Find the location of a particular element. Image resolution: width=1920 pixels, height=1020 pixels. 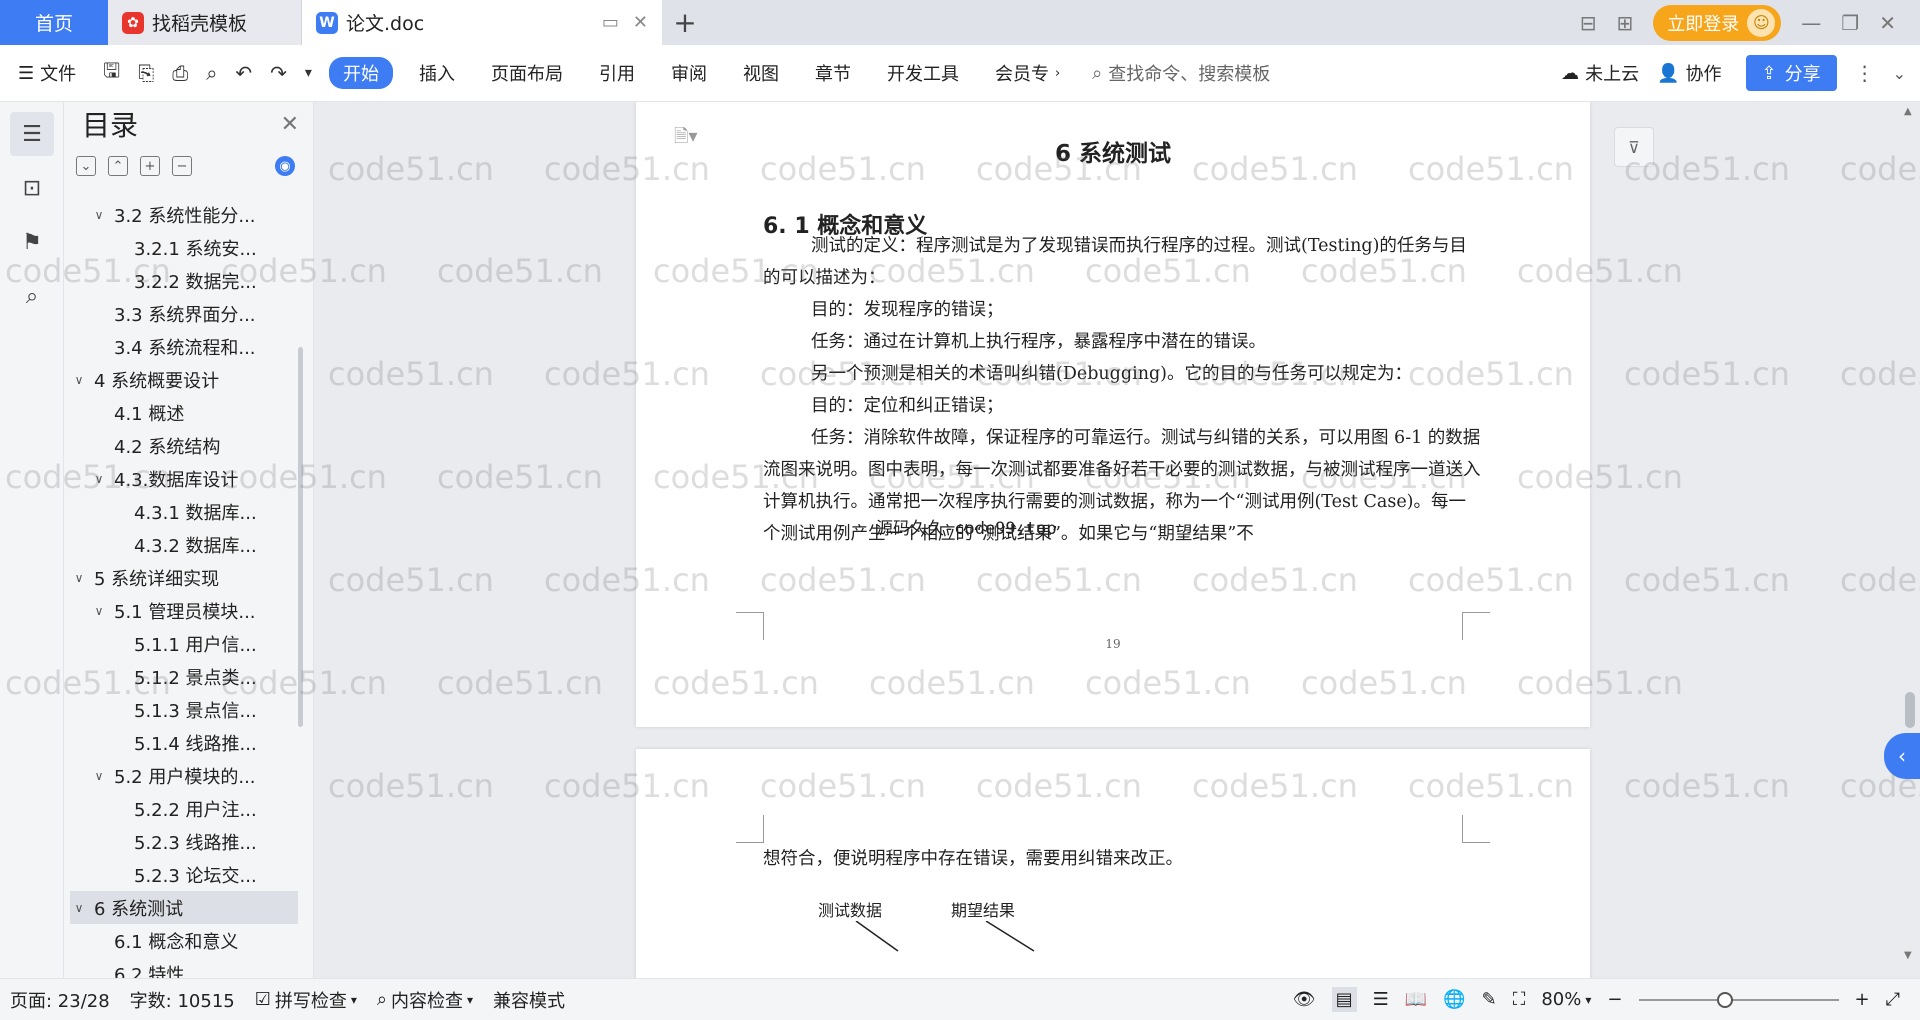

navigation-panel-icon: ⊡ is located at coordinates (32, 188).